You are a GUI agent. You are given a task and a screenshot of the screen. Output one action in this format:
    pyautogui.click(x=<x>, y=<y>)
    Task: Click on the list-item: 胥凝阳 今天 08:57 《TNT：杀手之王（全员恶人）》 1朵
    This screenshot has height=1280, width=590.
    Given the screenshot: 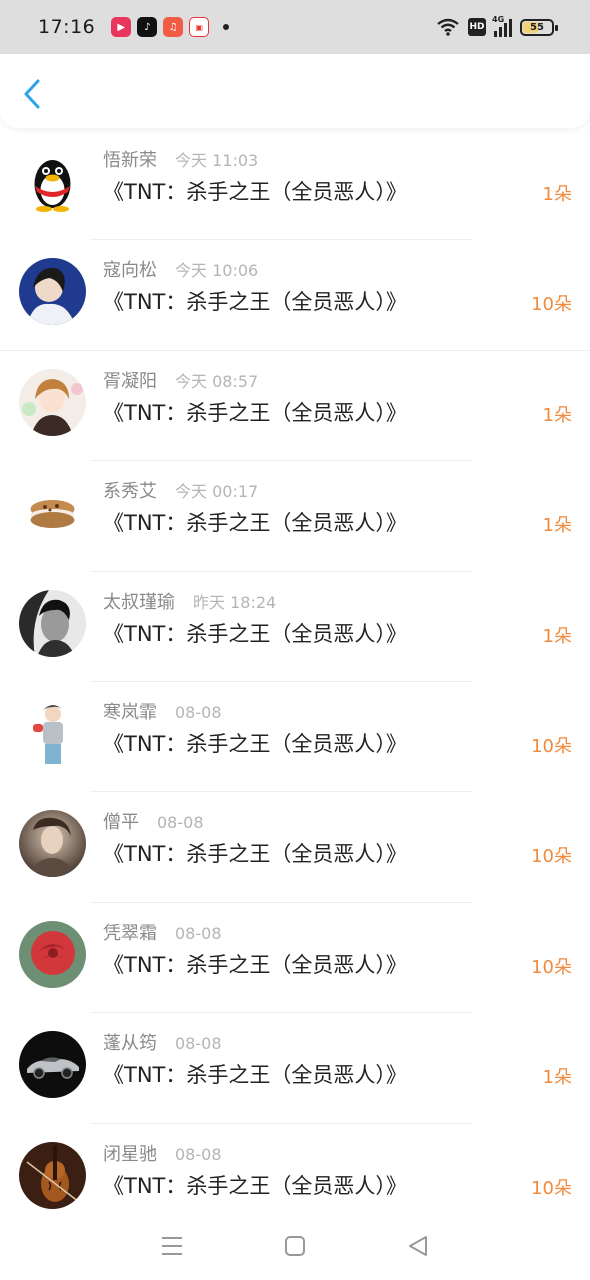 What is the action you would take?
    pyautogui.click(x=295, y=406)
    